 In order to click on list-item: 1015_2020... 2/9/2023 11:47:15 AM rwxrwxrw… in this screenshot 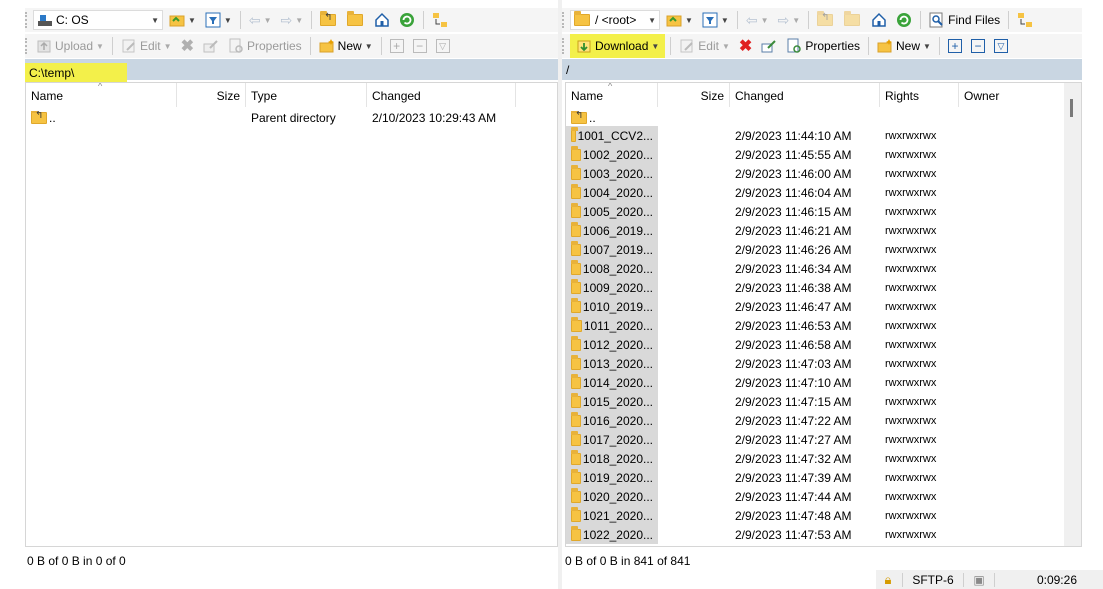, I will do `click(815, 401)`.